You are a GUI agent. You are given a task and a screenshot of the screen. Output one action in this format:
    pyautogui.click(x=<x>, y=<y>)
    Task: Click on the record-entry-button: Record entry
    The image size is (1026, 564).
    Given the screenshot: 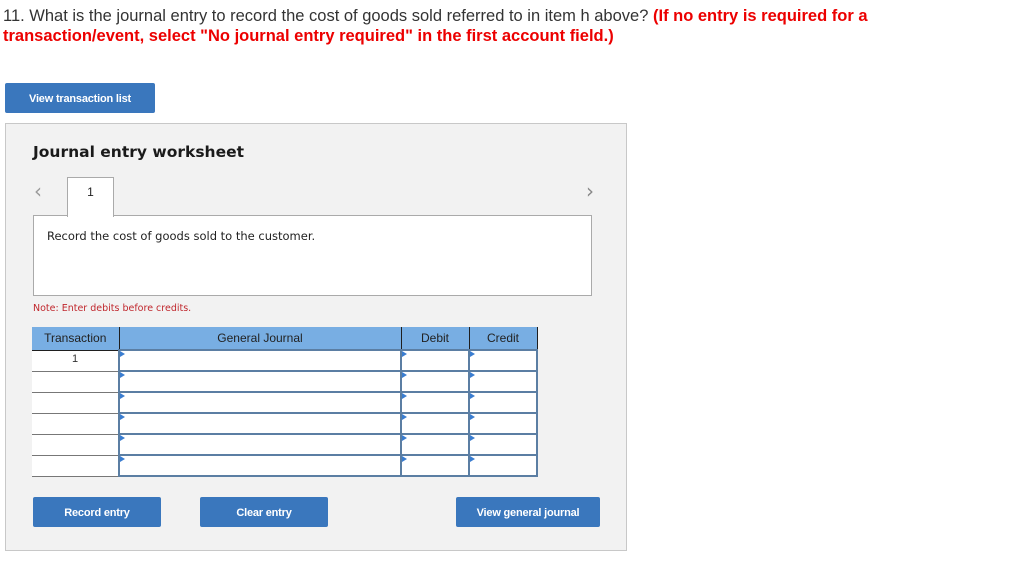 What is the action you would take?
    pyautogui.click(x=97, y=512)
    